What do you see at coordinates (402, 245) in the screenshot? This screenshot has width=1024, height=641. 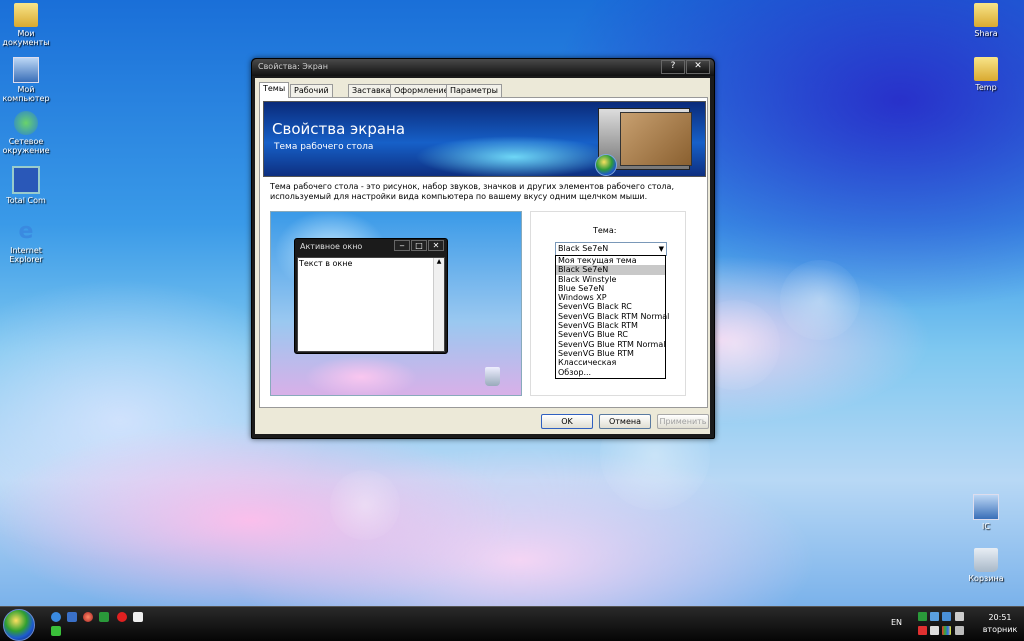 I see `minimize-icon: ‒` at bounding box center [402, 245].